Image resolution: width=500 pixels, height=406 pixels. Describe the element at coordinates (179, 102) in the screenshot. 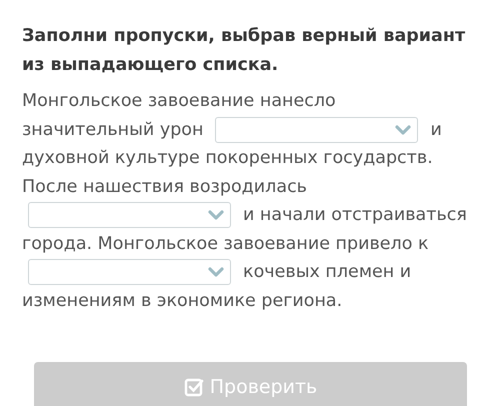

I see `passage-text: Монгольское завоевание нанесло` at that location.